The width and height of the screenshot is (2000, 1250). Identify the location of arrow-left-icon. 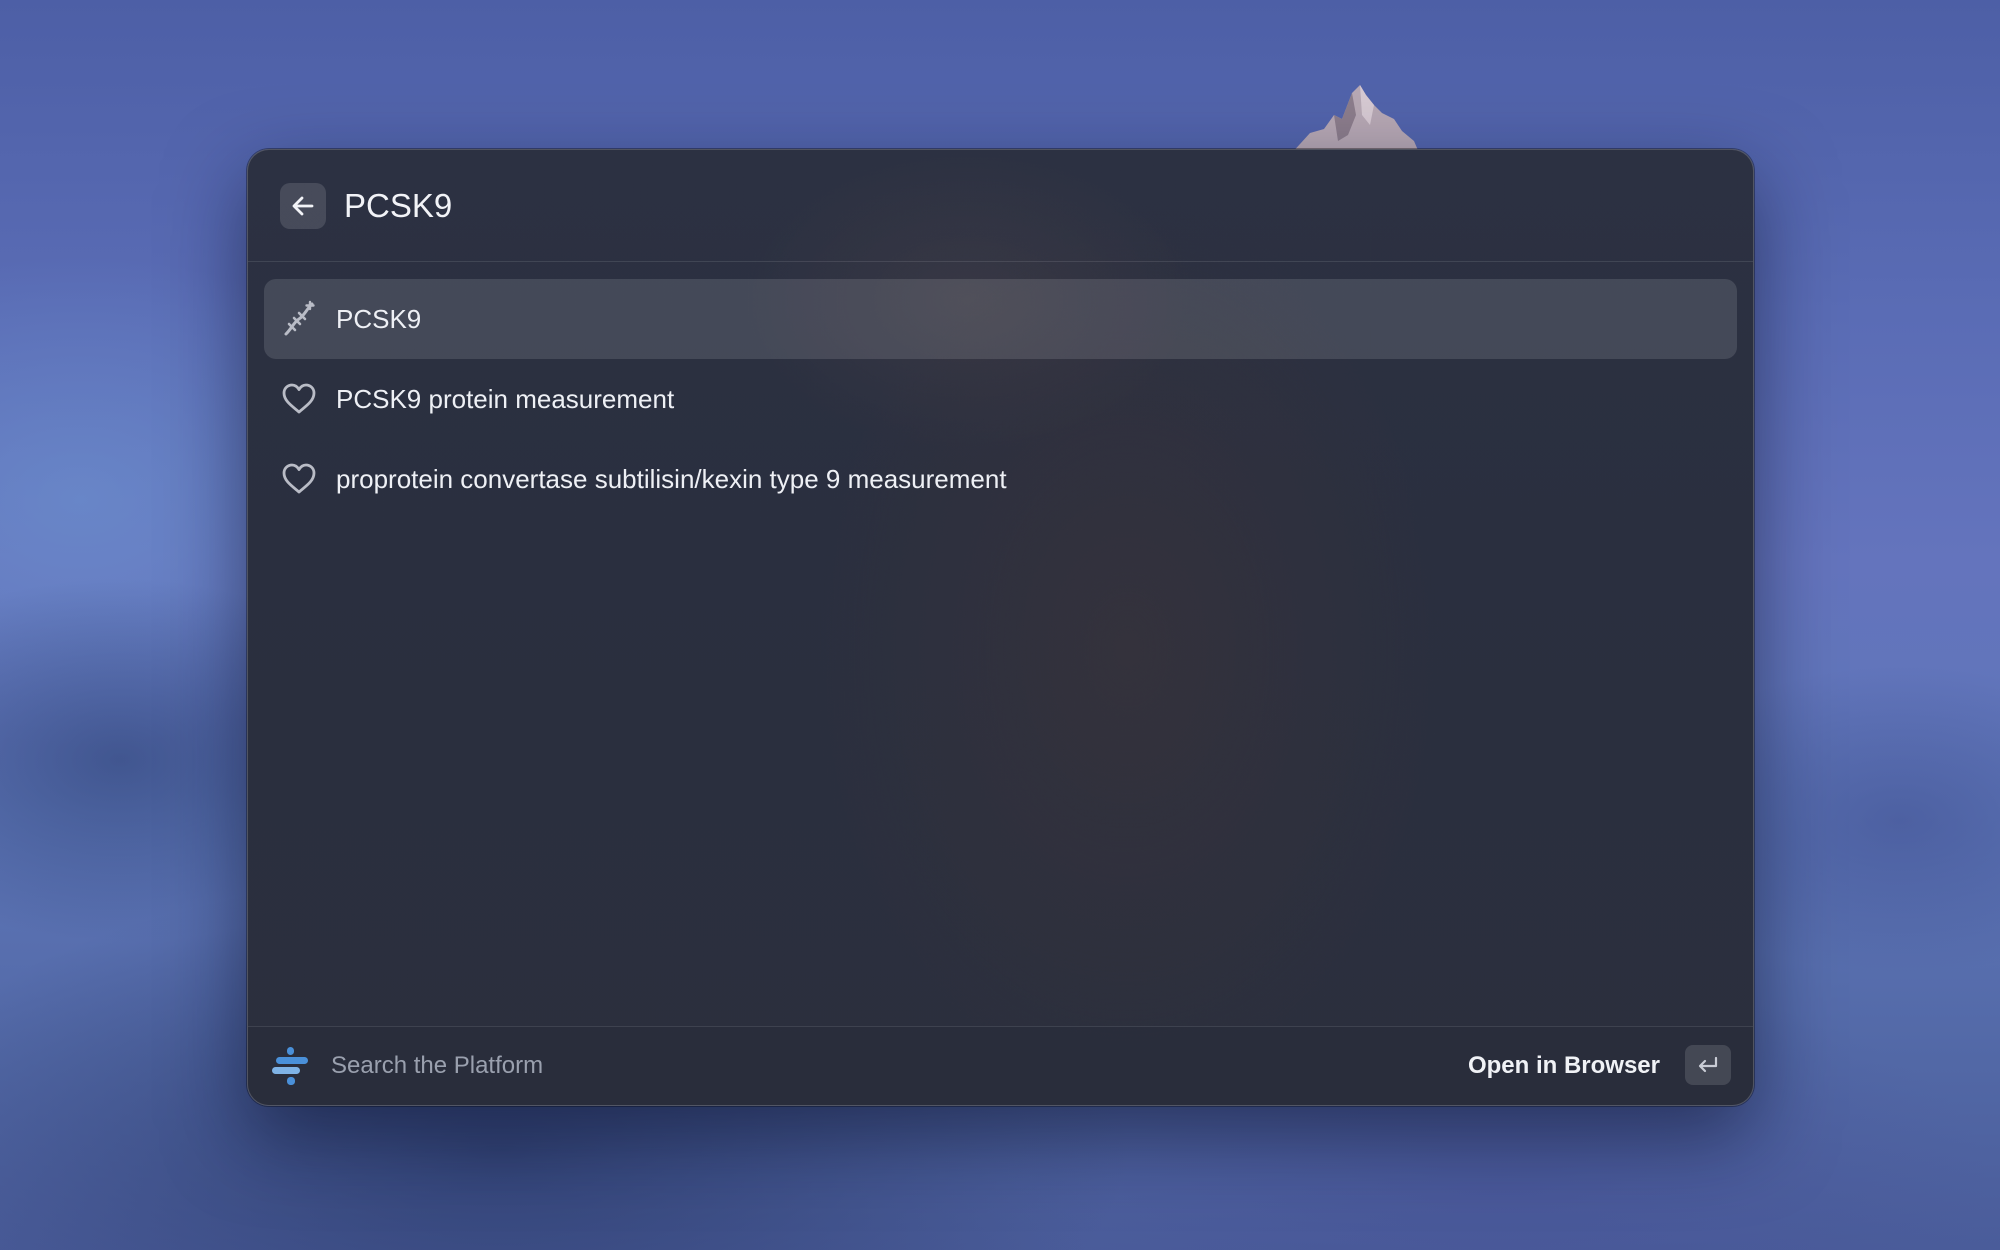
(303, 206).